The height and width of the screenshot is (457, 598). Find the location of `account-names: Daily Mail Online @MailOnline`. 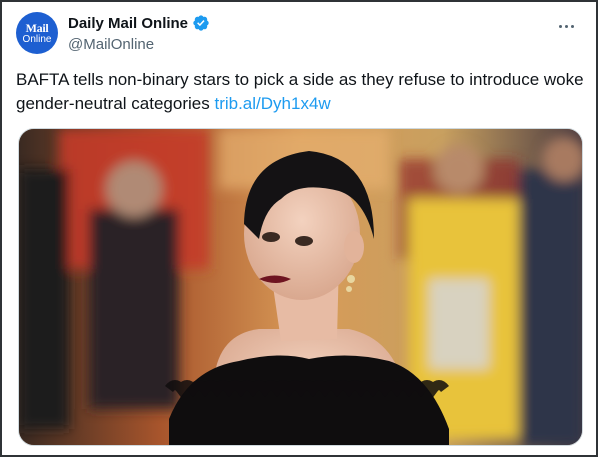

account-names: Daily Mail Online @MailOnline is located at coordinates (139, 33).